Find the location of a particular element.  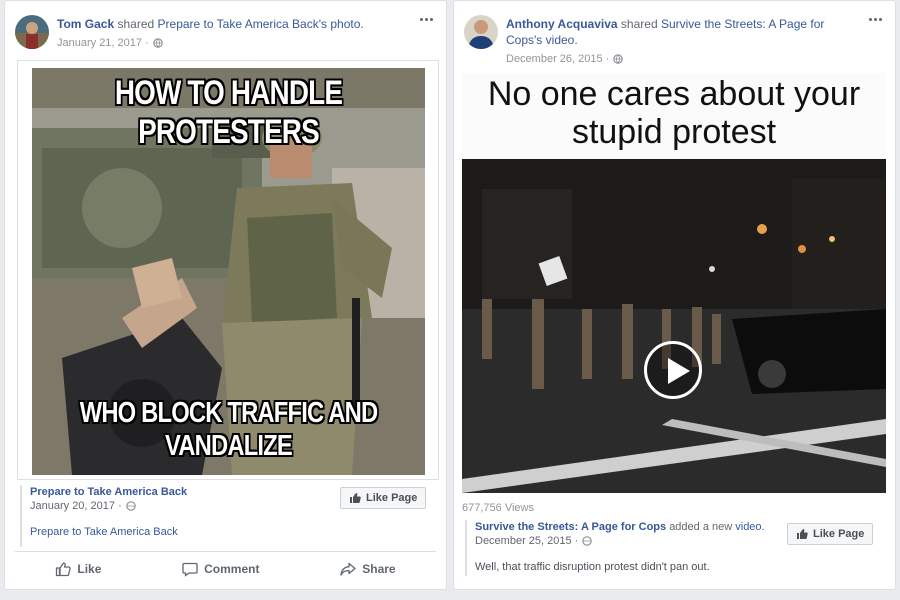

post-timestamp: December 26, 2015 · is located at coordinates (557, 59).